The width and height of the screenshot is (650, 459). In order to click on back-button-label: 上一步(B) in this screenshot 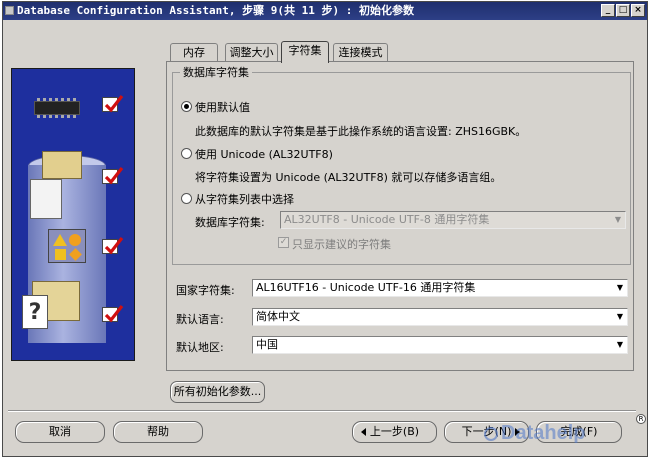, I will do `click(394, 431)`.